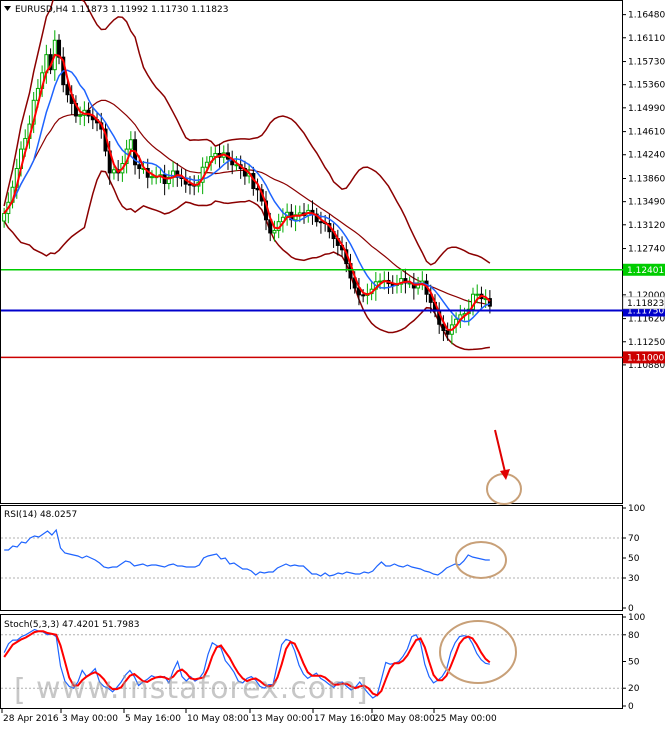  What do you see at coordinates (196, 688) in the screenshot?
I see `watermark: www.instaforex.com` at bounding box center [196, 688].